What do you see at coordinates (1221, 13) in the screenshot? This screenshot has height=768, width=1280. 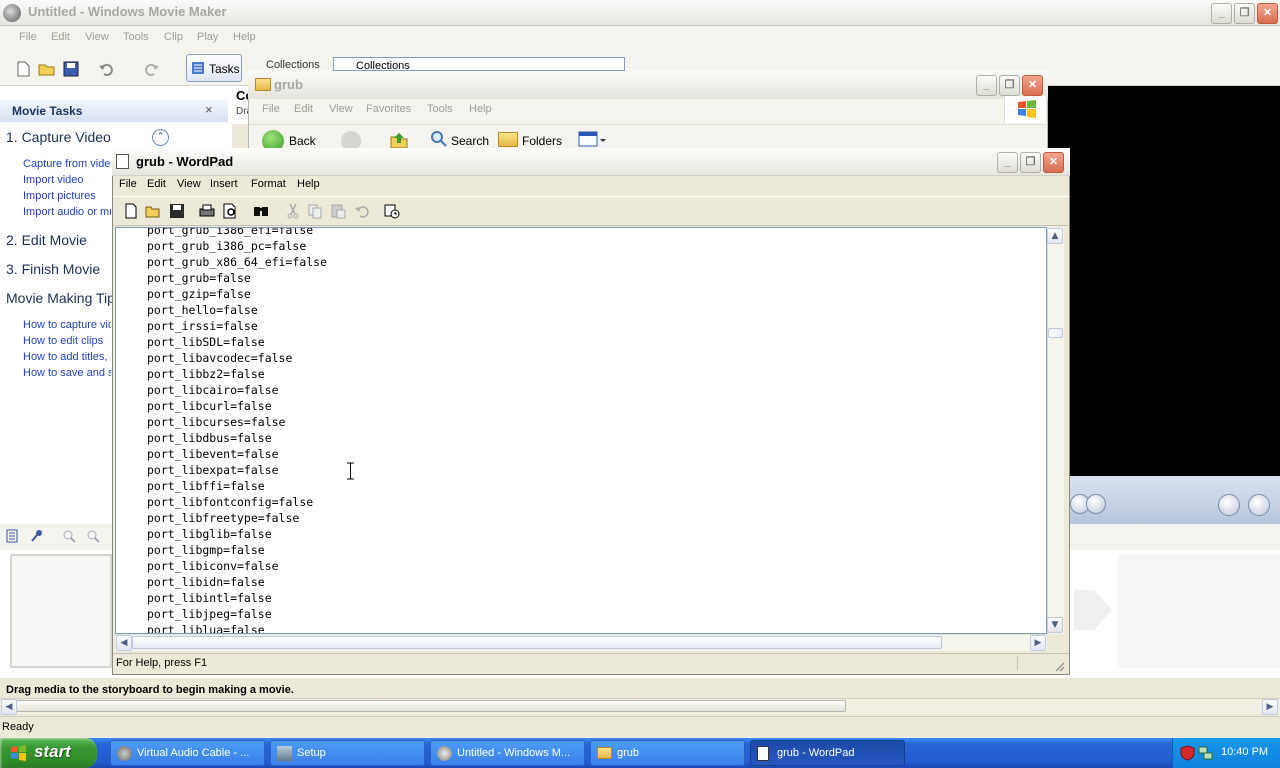 I see `minimize-button: _` at bounding box center [1221, 13].